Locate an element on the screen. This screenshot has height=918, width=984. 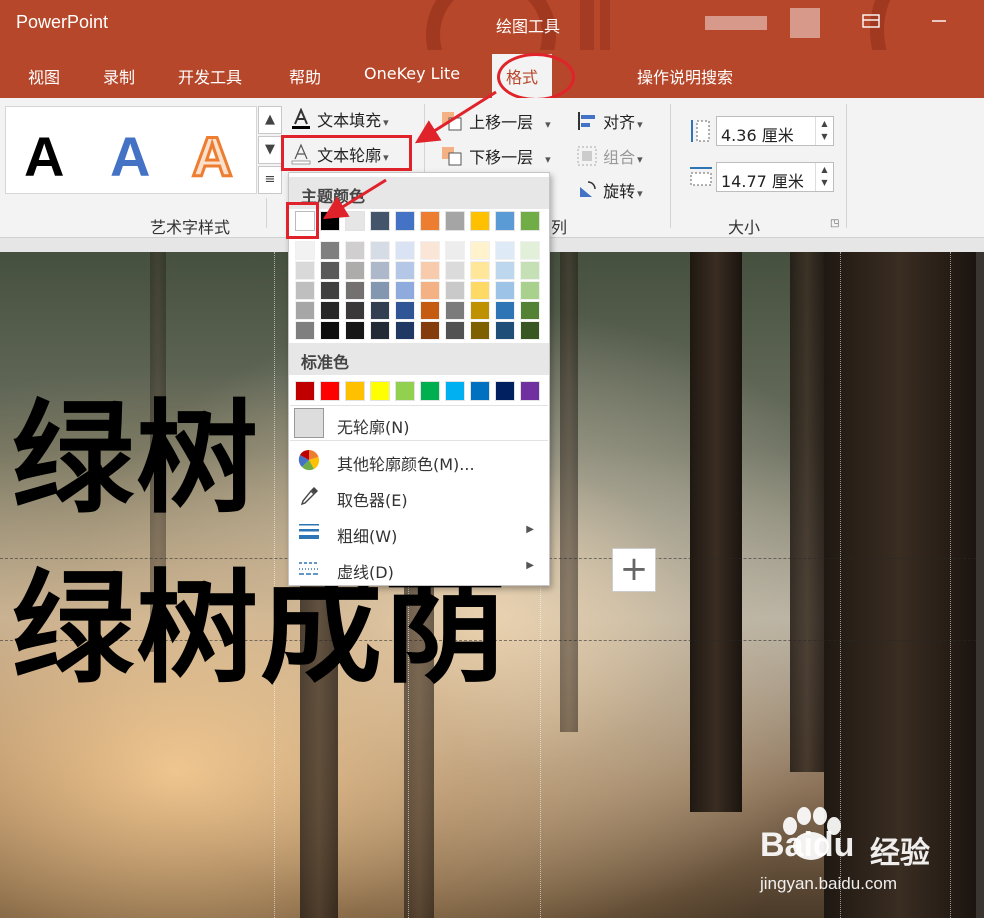
tab-record: 录制 is located at coordinates (119, 76).